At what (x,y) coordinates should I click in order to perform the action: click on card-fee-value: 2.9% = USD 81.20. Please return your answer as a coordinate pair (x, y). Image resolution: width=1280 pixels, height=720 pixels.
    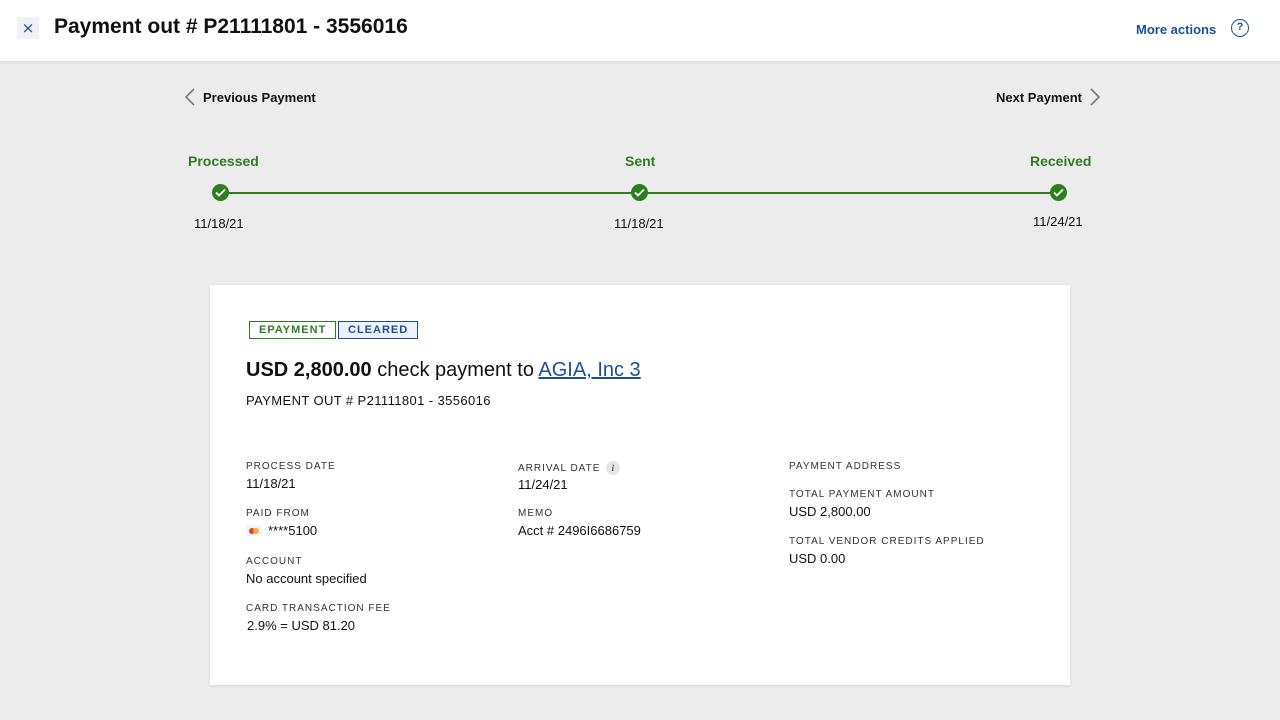
    Looking at the image, I should click on (301, 625).